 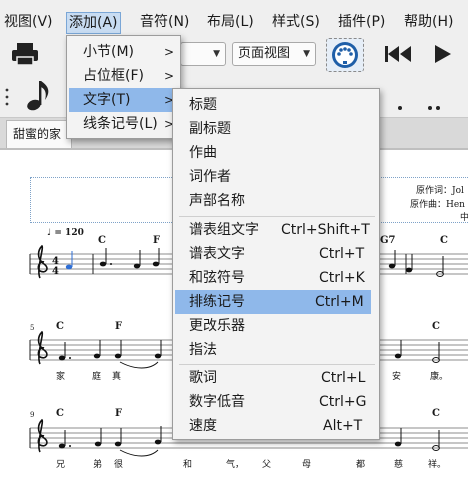 I want to click on menu-item-shortcut: Ctrl+K, so click(x=342, y=278).